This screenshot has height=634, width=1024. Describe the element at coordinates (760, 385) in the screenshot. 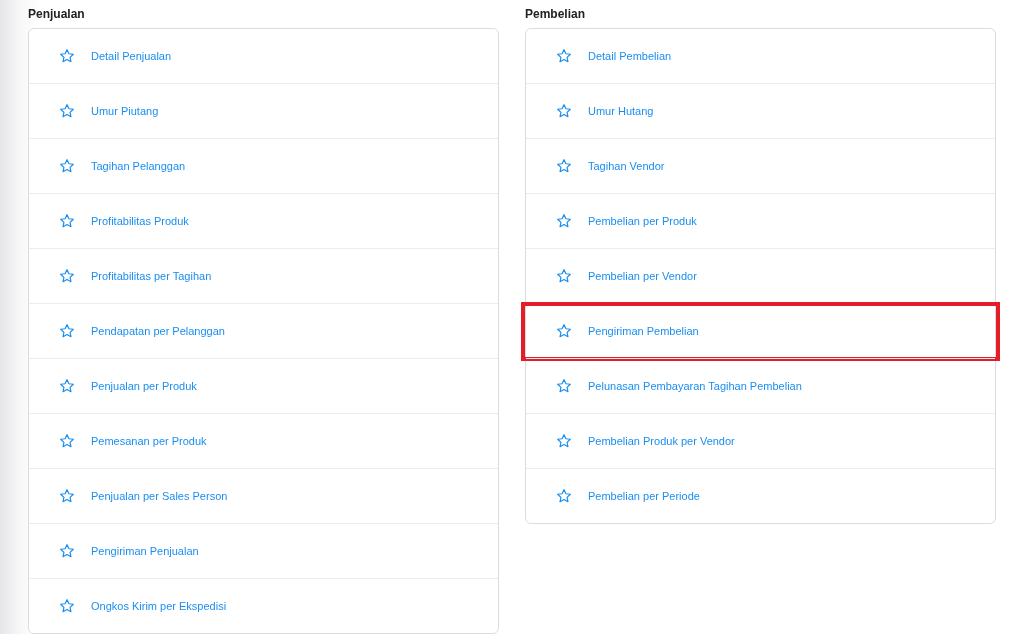

I see `report-link: Pelunasan Pembayaran Tagihan Pembelian` at that location.